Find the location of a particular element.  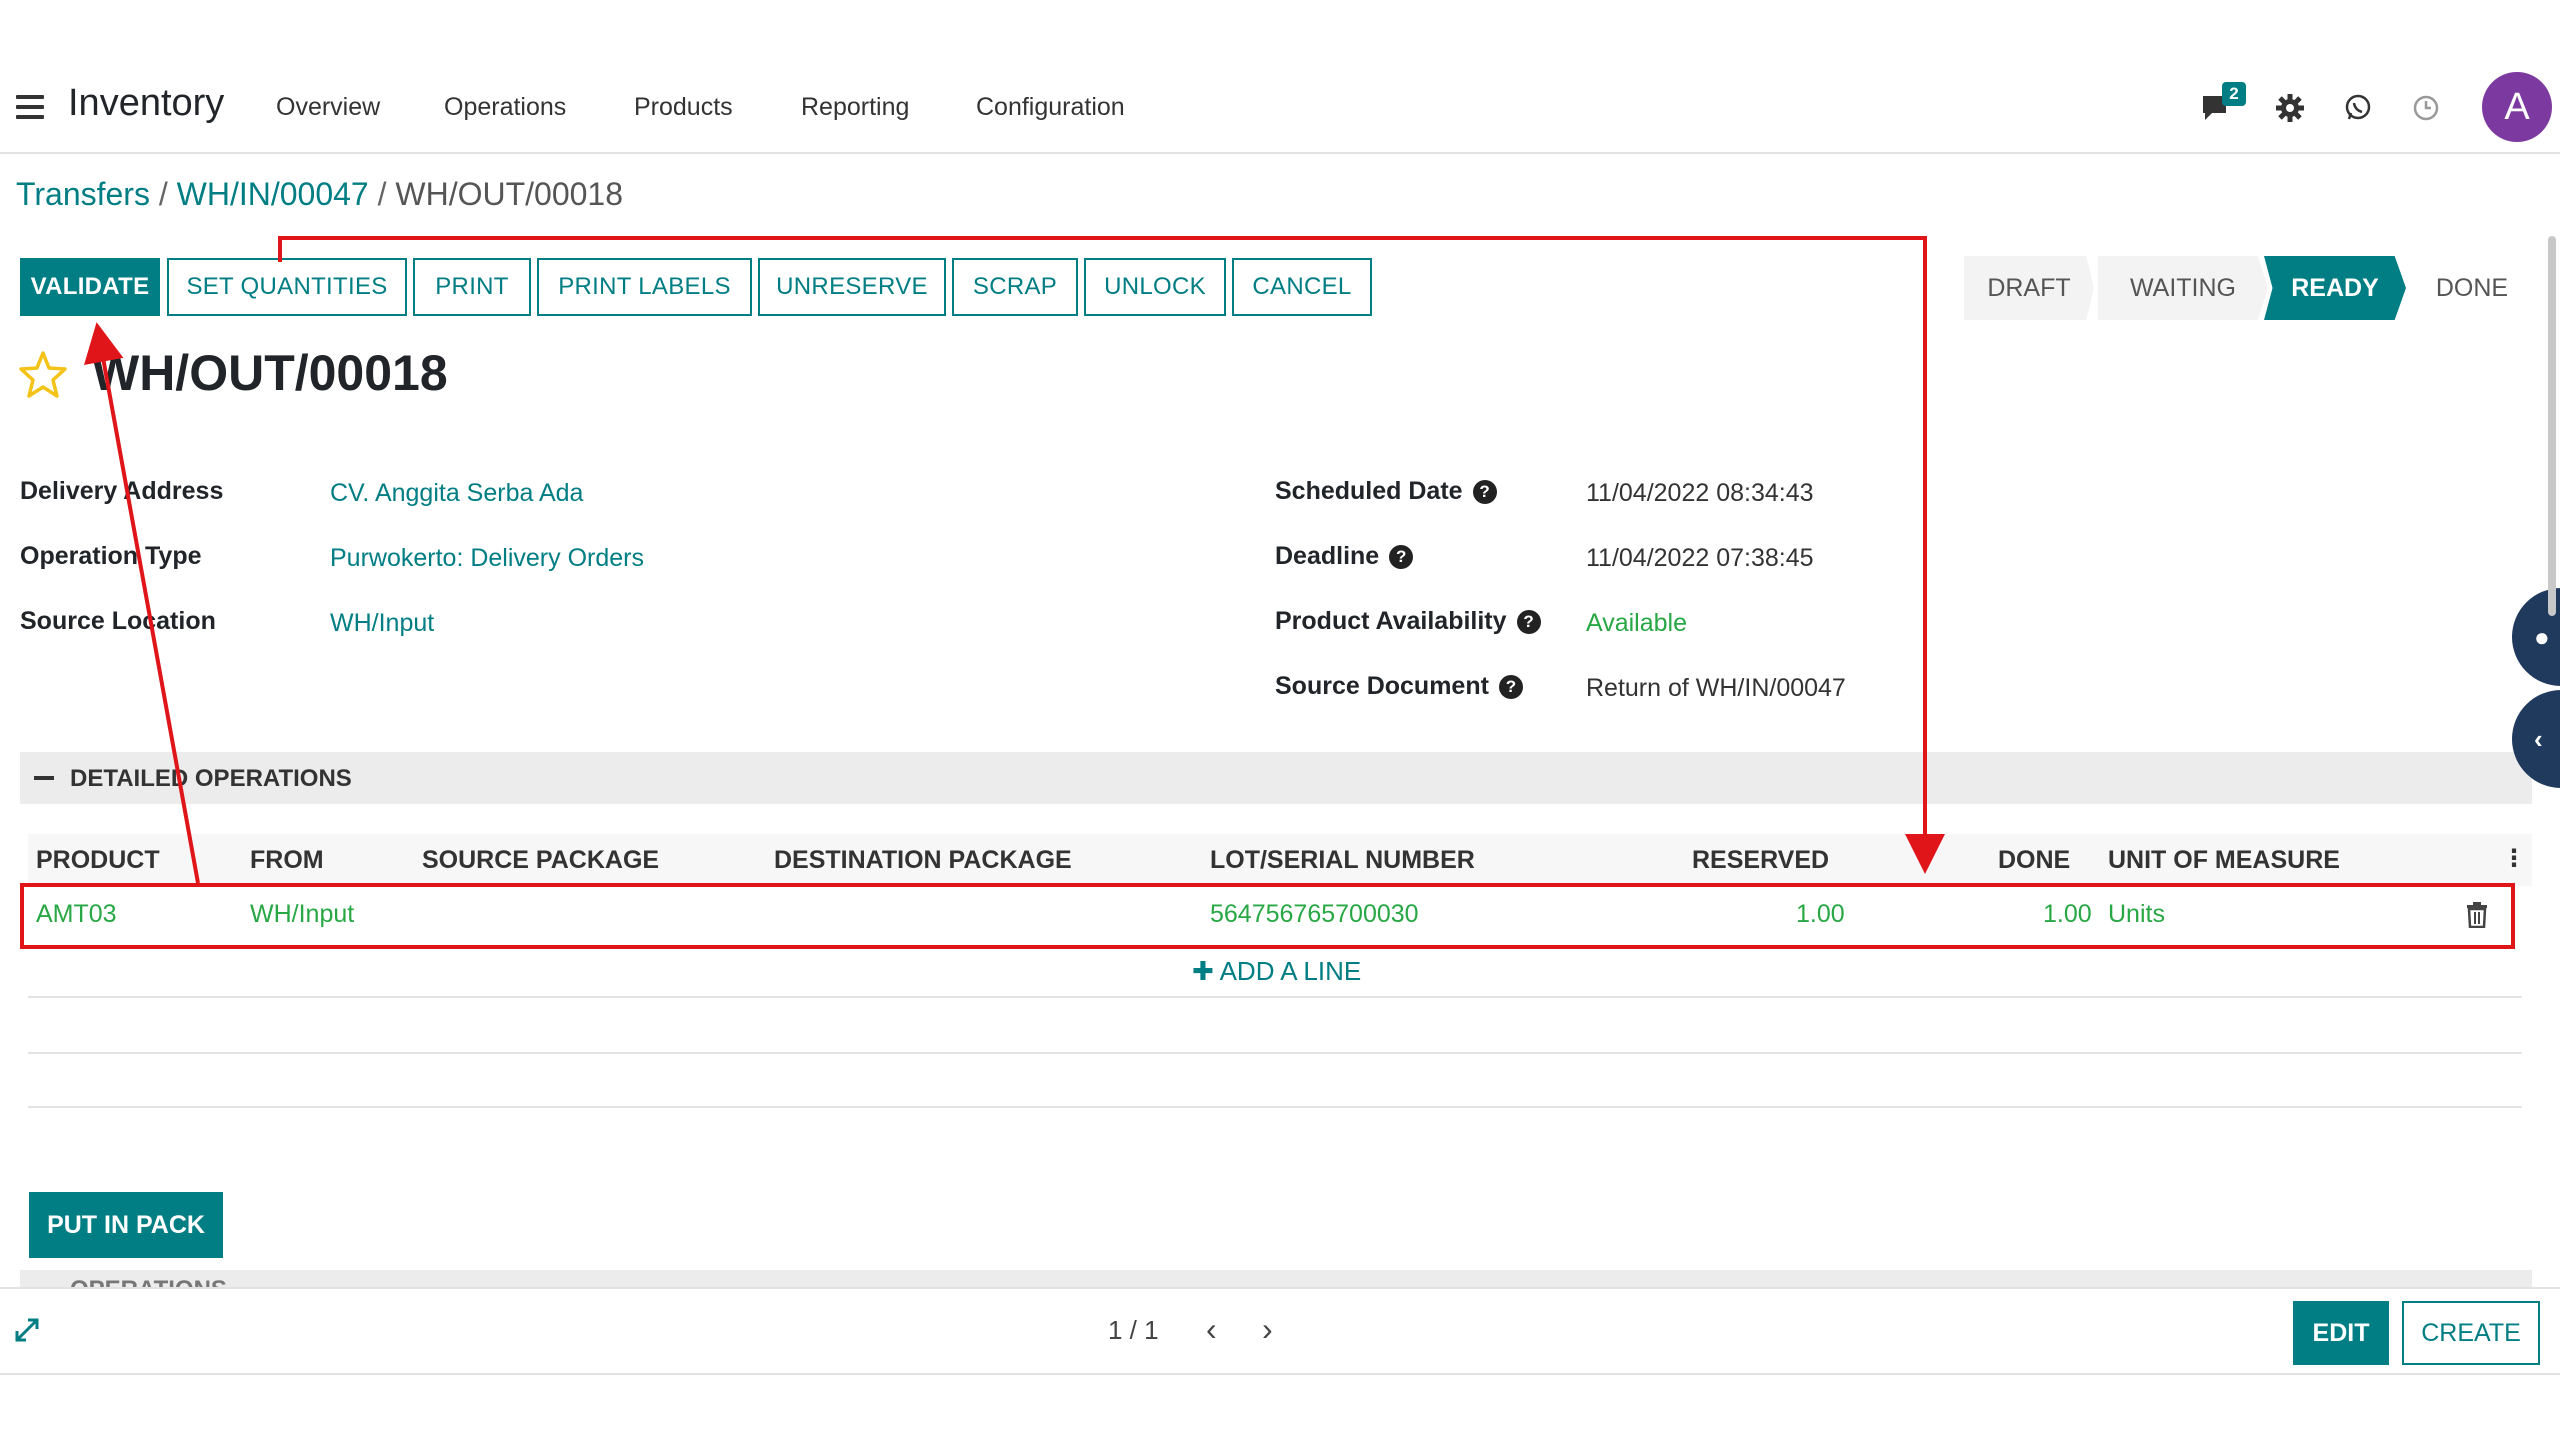

print-labels-button: PRINT LABELS is located at coordinates (644, 287).